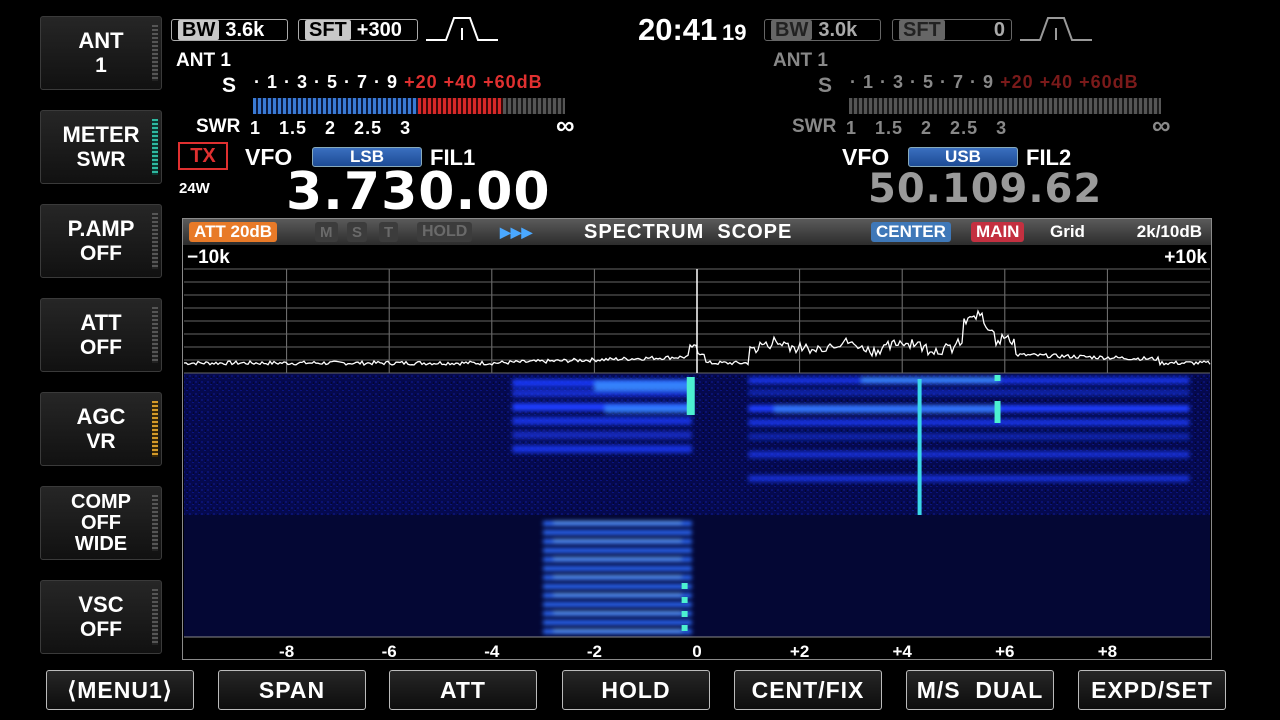  Describe the element at coordinates (331, 128) in the screenshot. I see `main-swr-scale: 1 1.5 2 2.5 3` at that location.